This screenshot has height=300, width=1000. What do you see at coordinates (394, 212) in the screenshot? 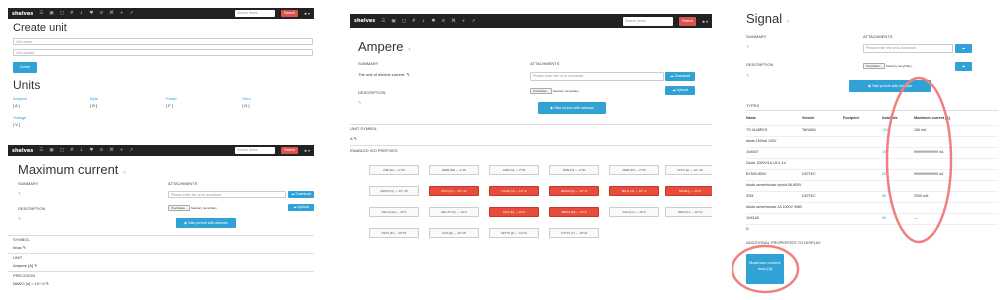
I see `prefix-toggle: DECA [da] — 10^1` at bounding box center [394, 212].